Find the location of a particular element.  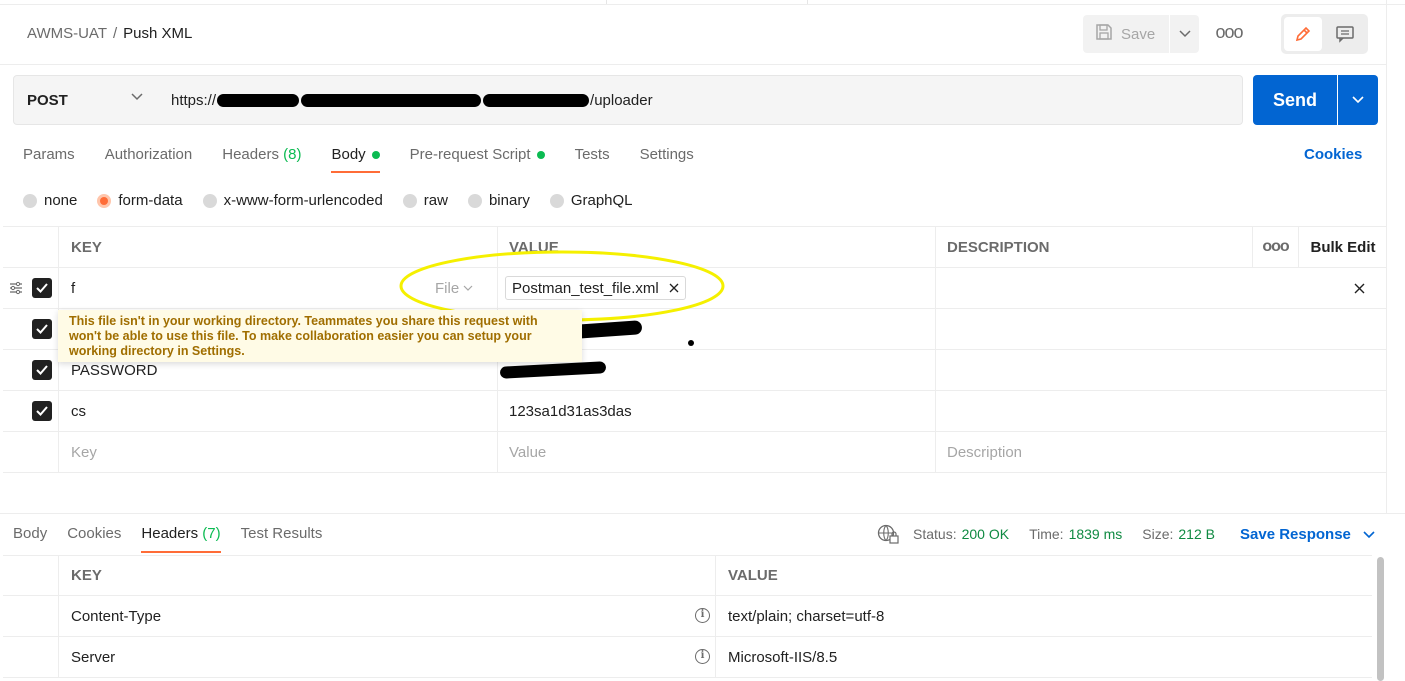

drag-handle-icon is located at coordinates (16, 288).